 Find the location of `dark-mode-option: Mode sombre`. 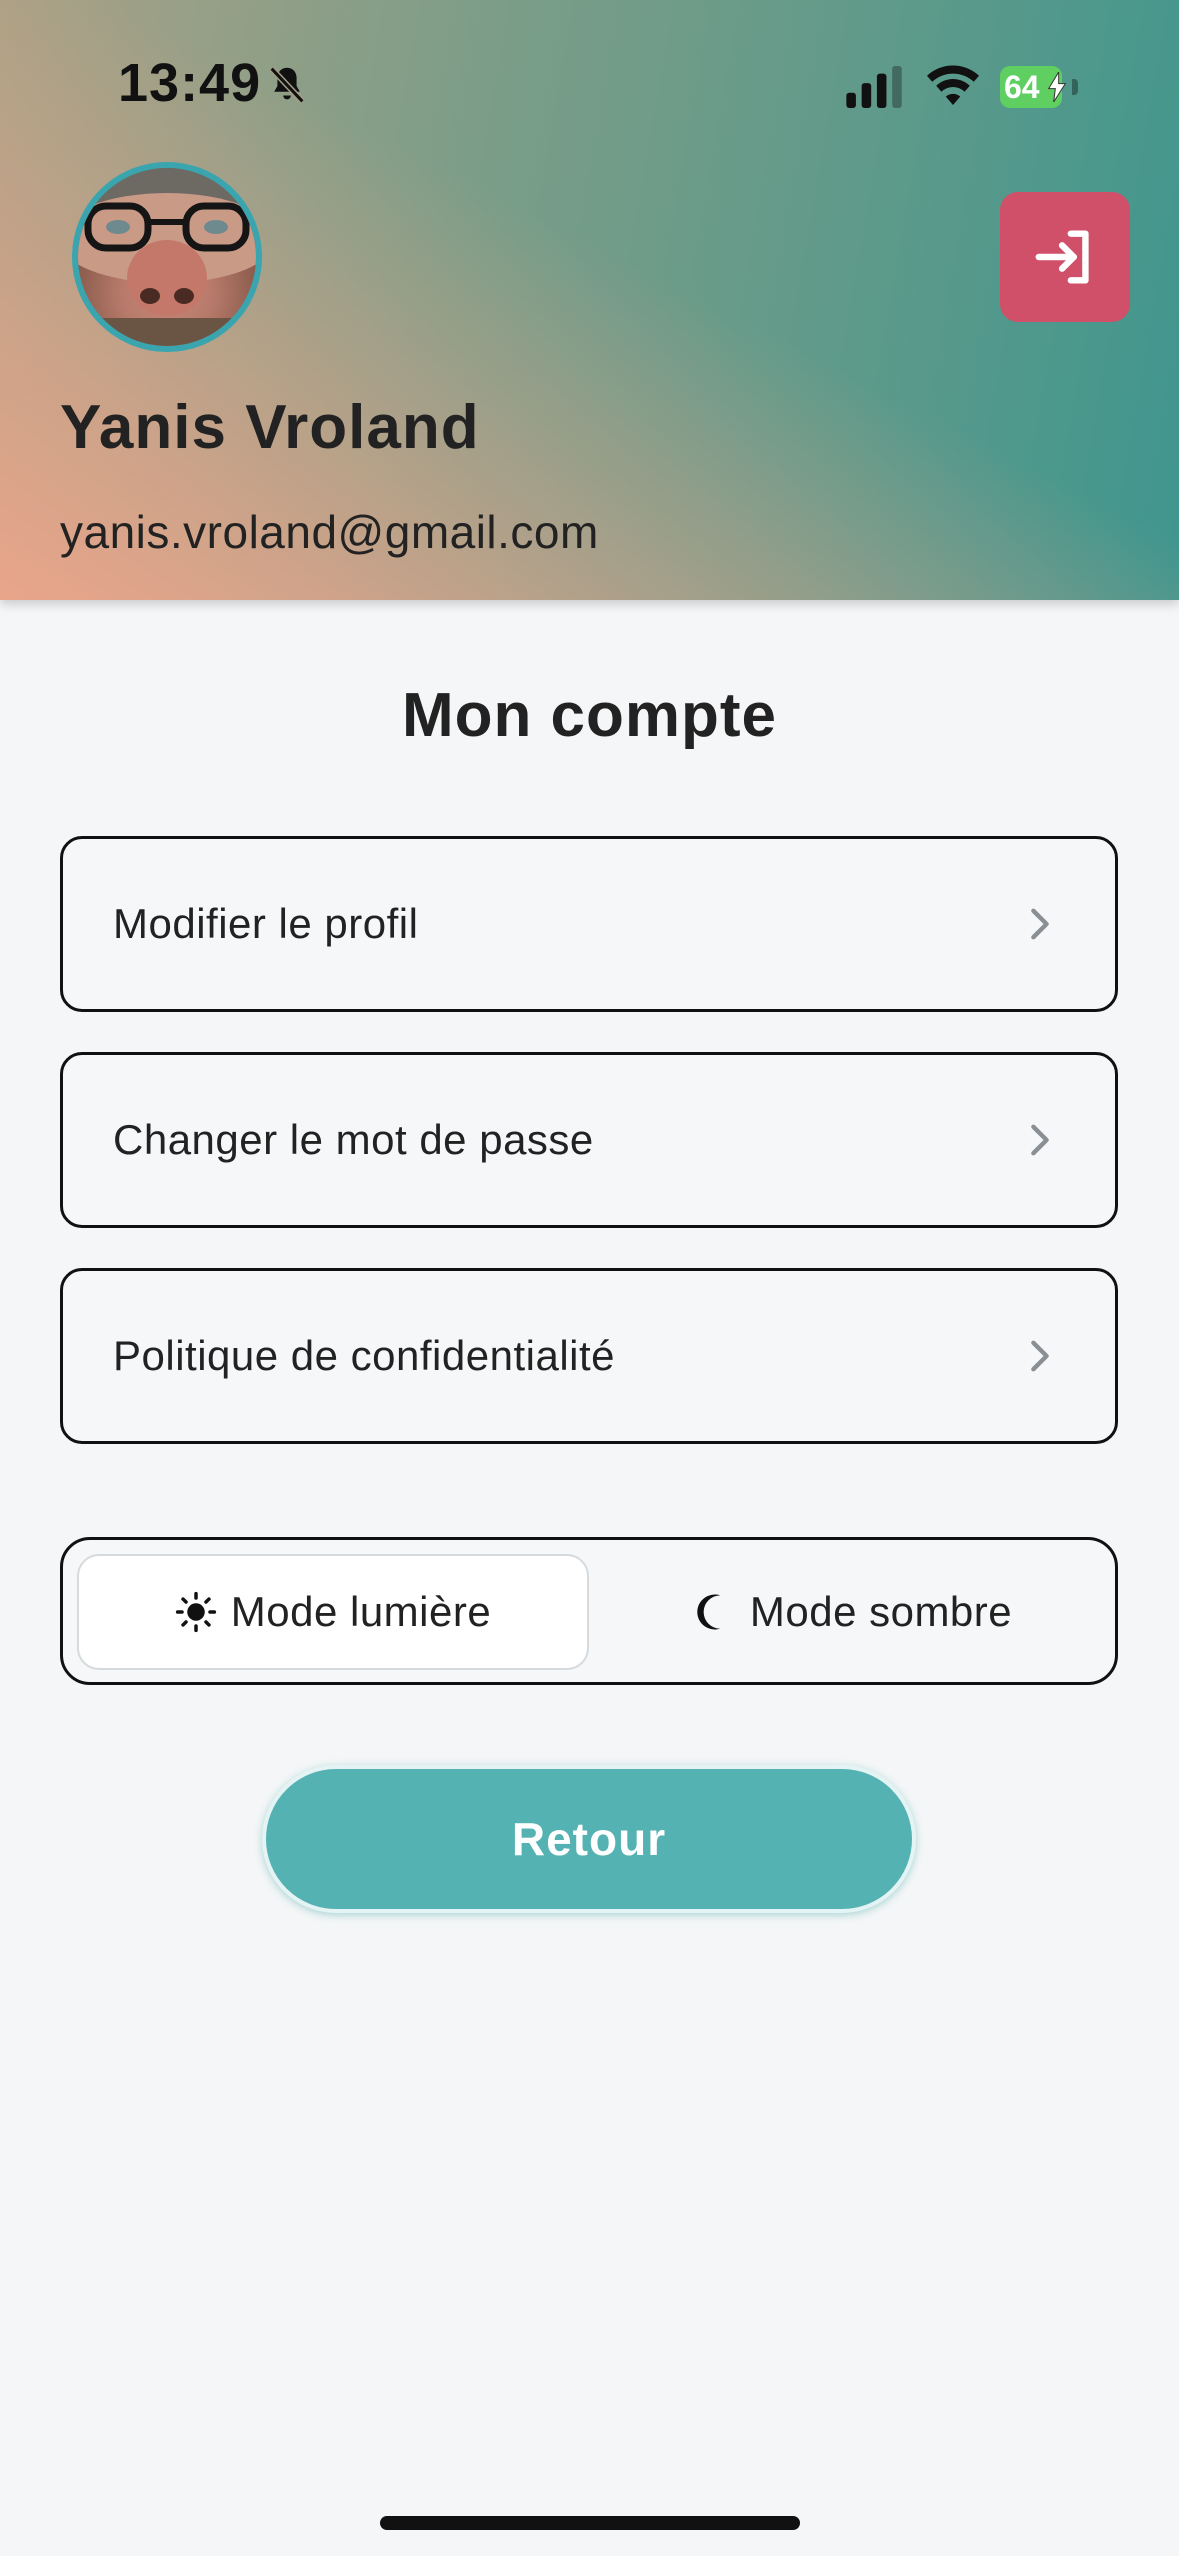

dark-mode-option: Mode sombre is located at coordinates (853, 1612).